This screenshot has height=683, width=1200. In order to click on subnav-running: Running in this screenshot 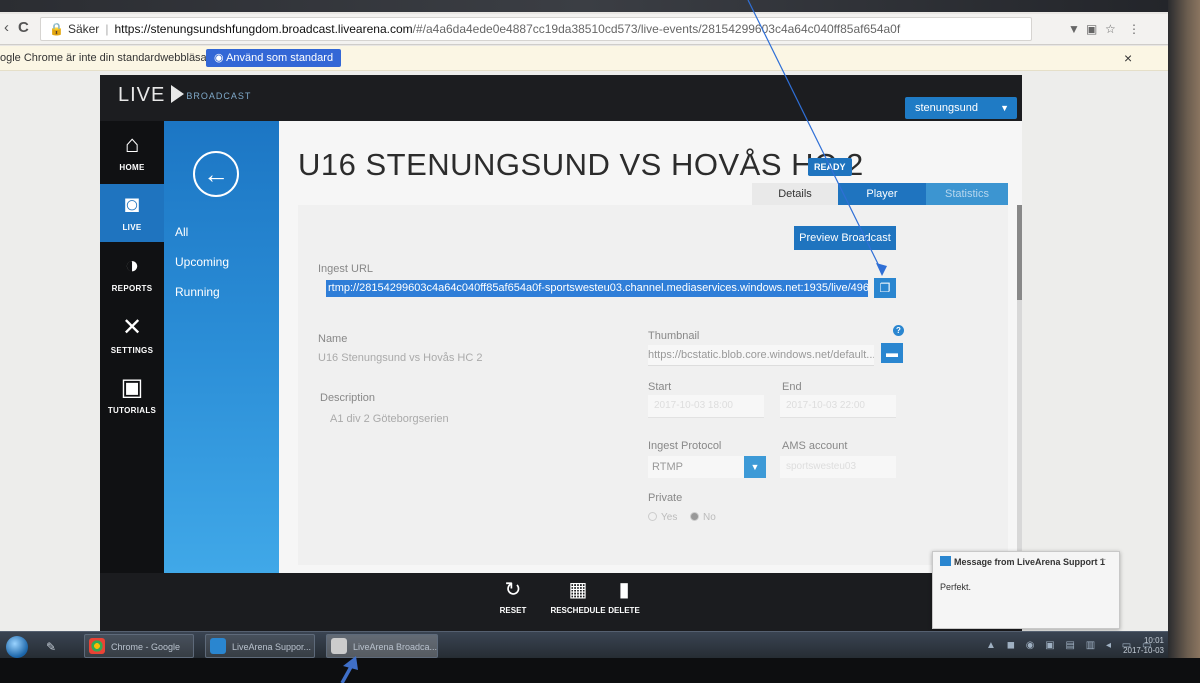, I will do `click(197, 292)`.